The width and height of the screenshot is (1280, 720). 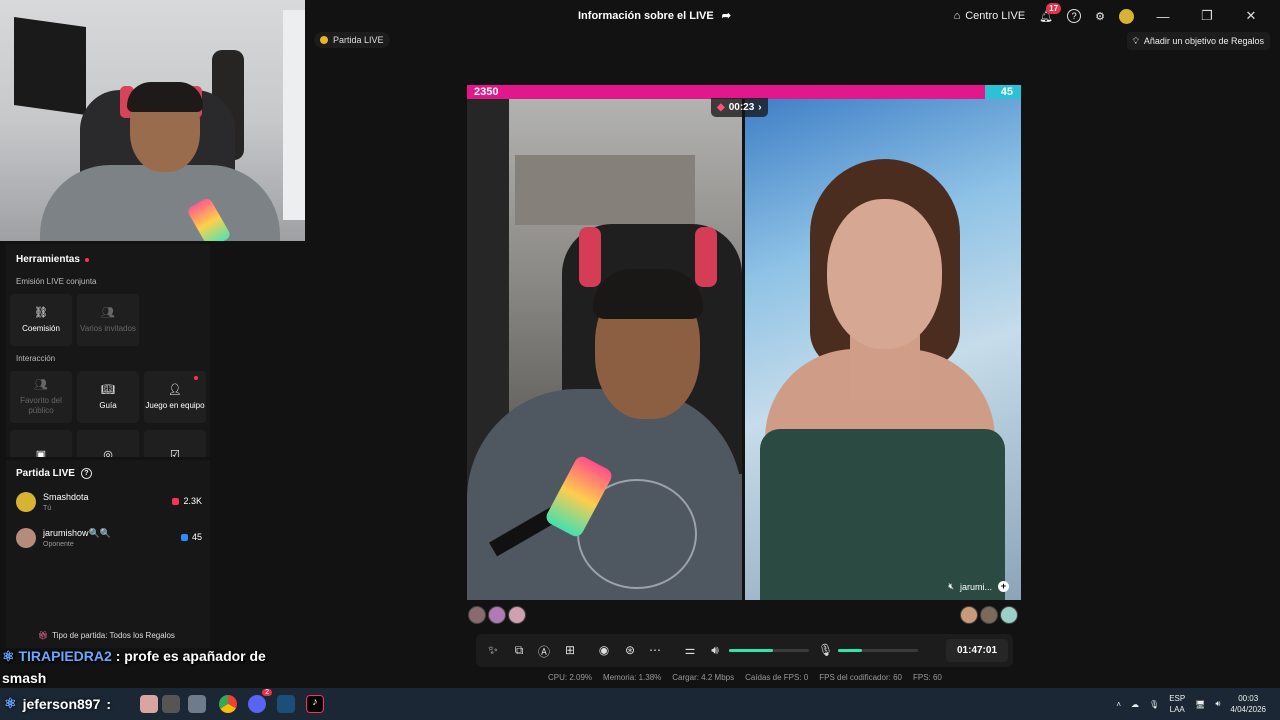 I want to click on lightbulb-icon: 💡︎, so click(x=1135, y=40).